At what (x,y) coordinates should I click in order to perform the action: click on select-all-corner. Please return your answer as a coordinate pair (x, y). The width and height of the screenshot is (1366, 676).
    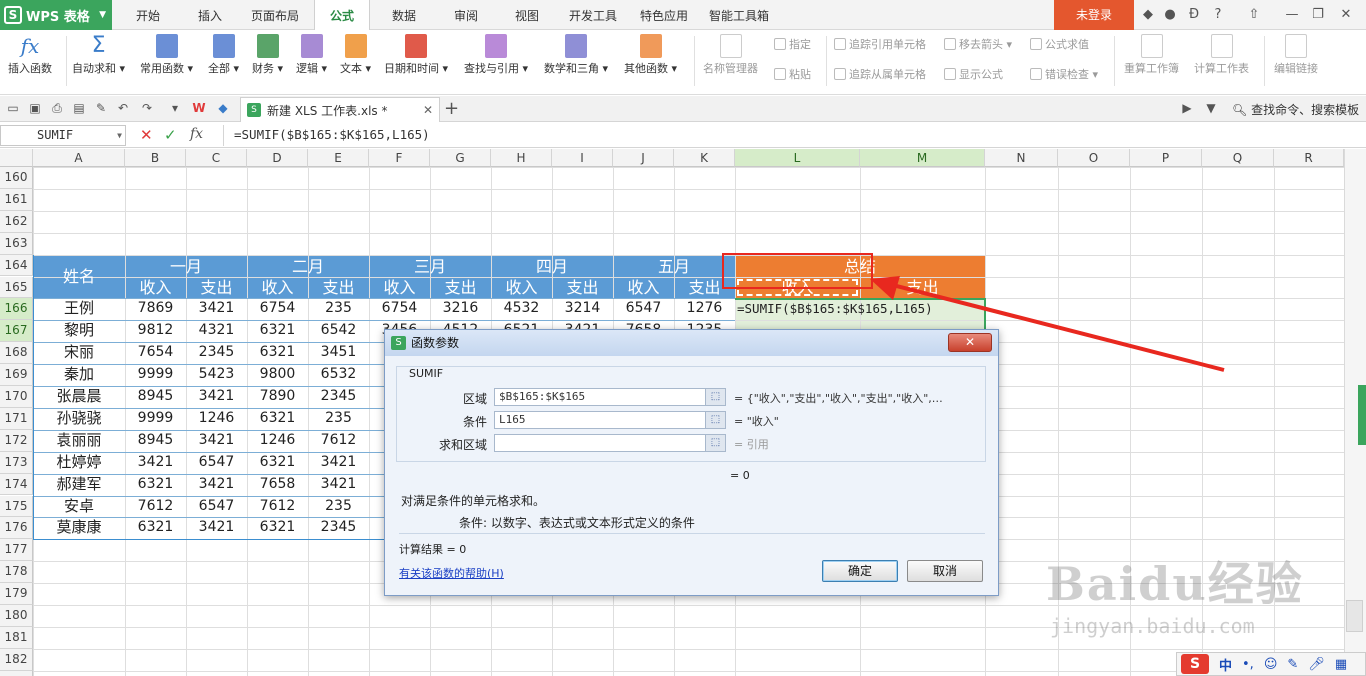
    Looking at the image, I should click on (16, 158).